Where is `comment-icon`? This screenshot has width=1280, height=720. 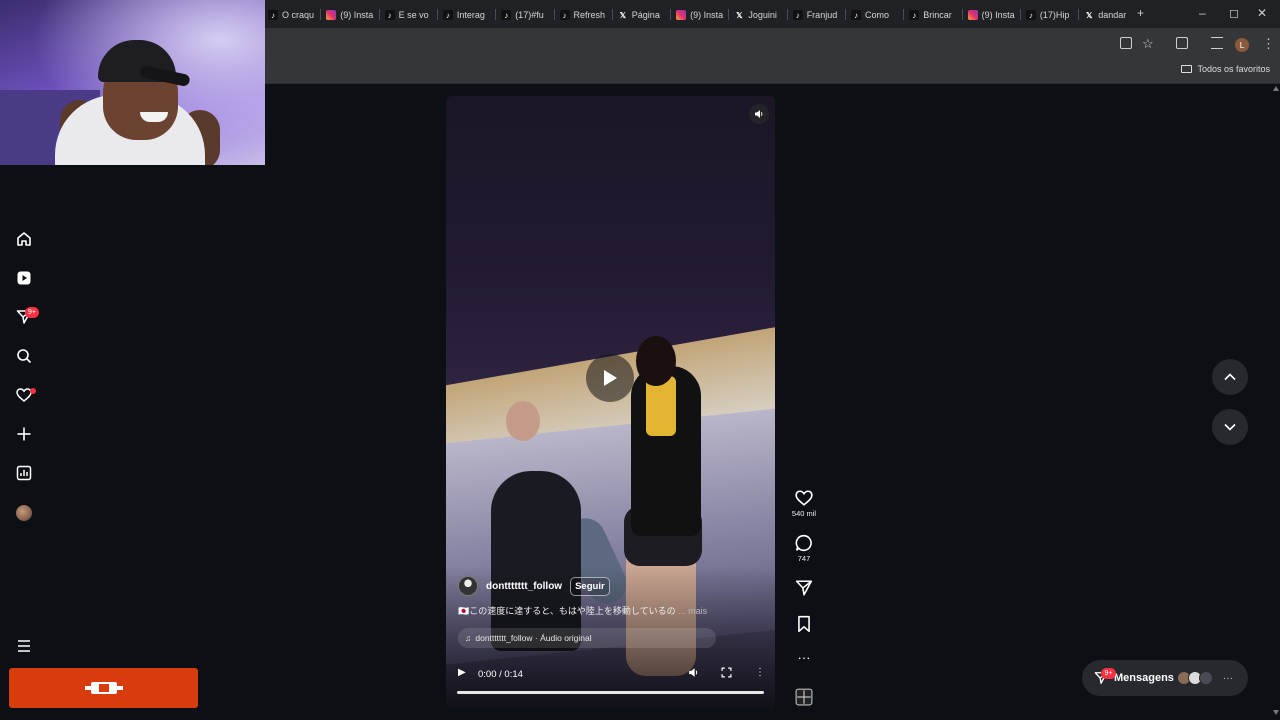 comment-icon is located at coordinates (804, 543).